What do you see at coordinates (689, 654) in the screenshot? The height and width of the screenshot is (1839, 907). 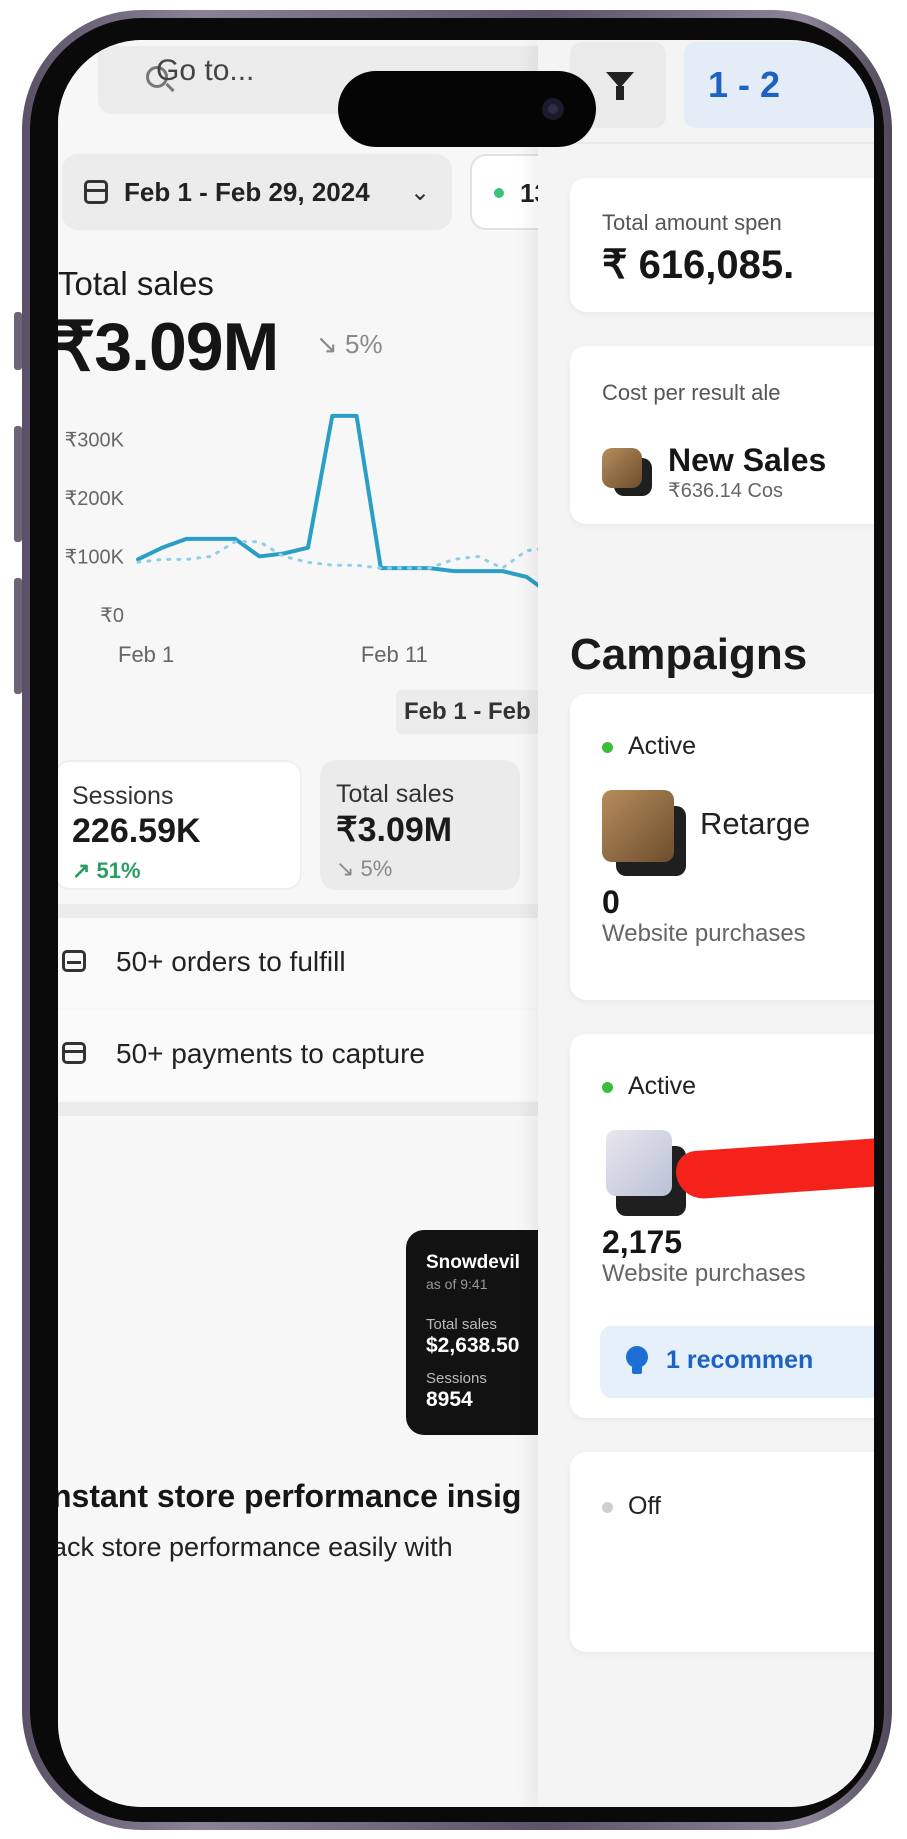 I see `campaigns-heading: Campaigns` at bounding box center [689, 654].